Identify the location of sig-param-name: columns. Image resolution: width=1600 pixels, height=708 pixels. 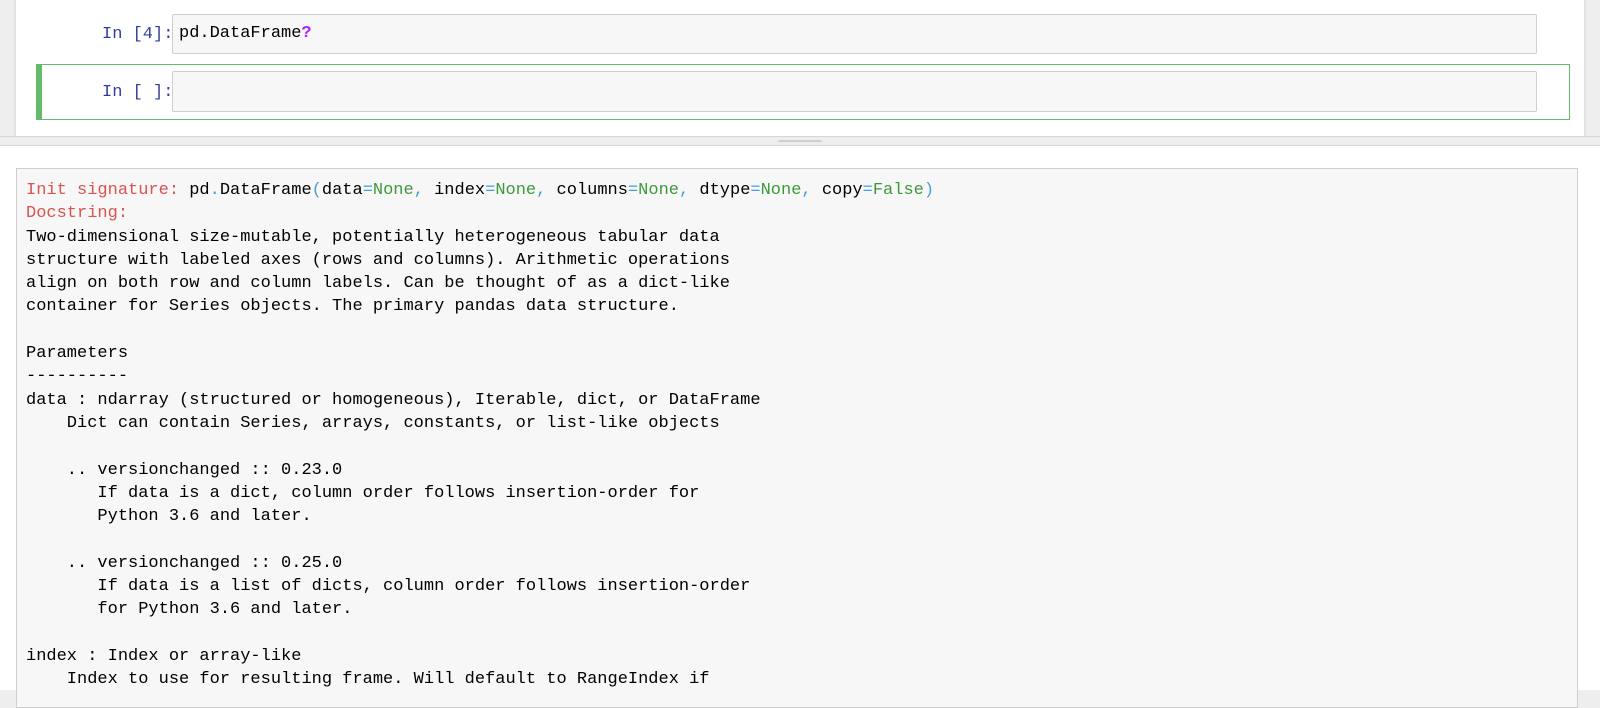
(592, 190).